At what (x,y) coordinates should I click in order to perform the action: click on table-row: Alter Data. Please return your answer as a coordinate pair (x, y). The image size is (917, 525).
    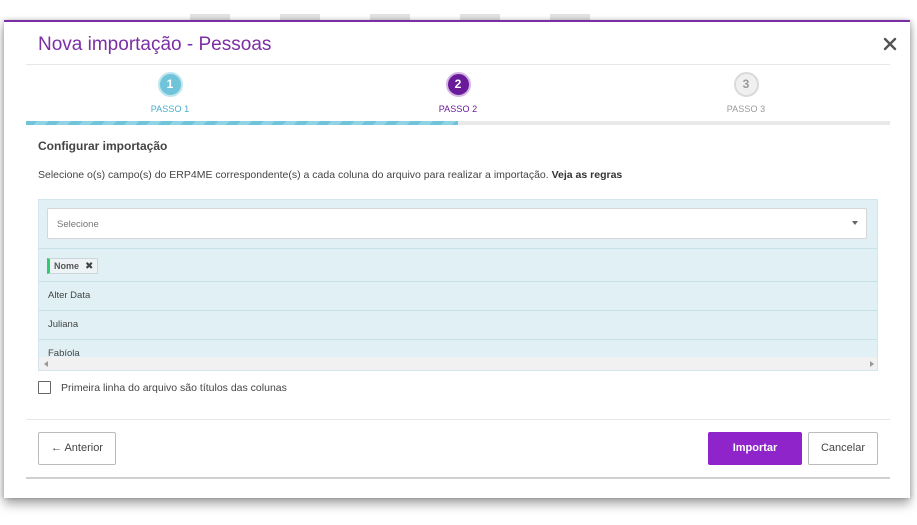
    Looking at the image, I should click on (69, 295).